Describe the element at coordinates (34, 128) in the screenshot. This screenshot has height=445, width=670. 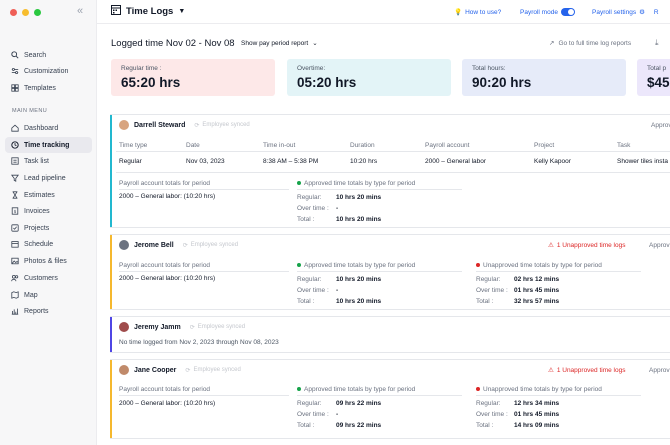
I see `sidebar-item-dashboard: Dashboard` at that location.